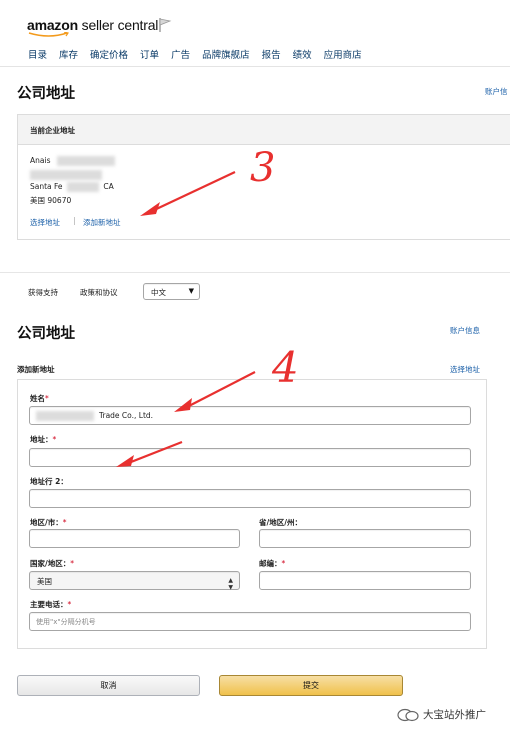 The height and width of the screenshot is (735, 510). What do you see at coordinates (454, 715) in the screenshot?
I see `watermark-text: 大宝站外推广` at bounding box center [454, 715].